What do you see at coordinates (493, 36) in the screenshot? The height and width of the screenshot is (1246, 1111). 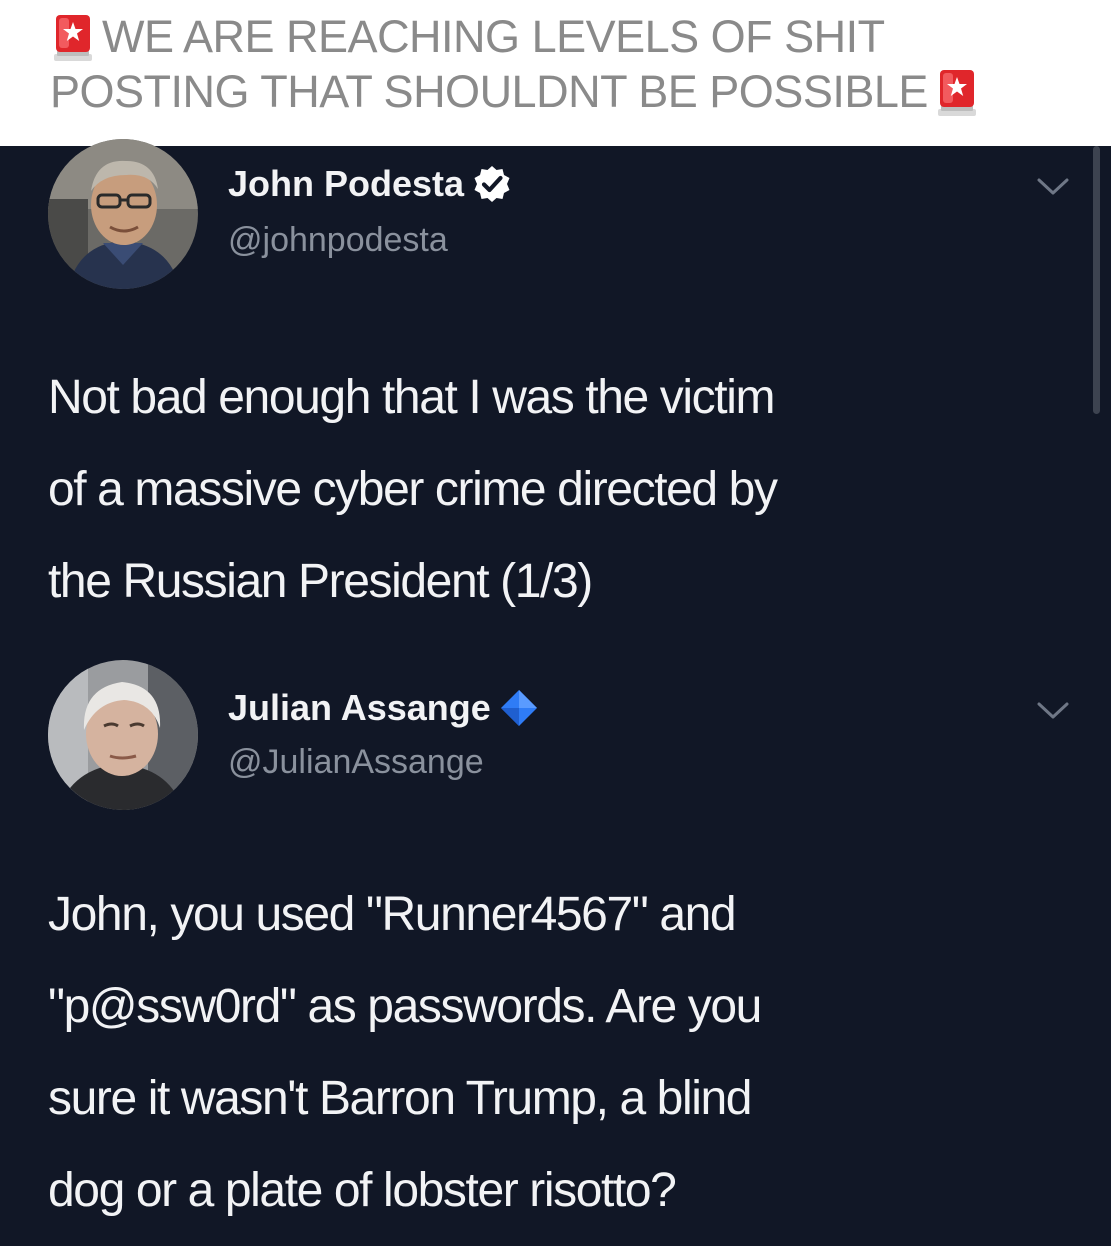 I see `caption-text-1: WE ARE REACHING LEVELS OF SHIT` at bounding box center [493, 36].